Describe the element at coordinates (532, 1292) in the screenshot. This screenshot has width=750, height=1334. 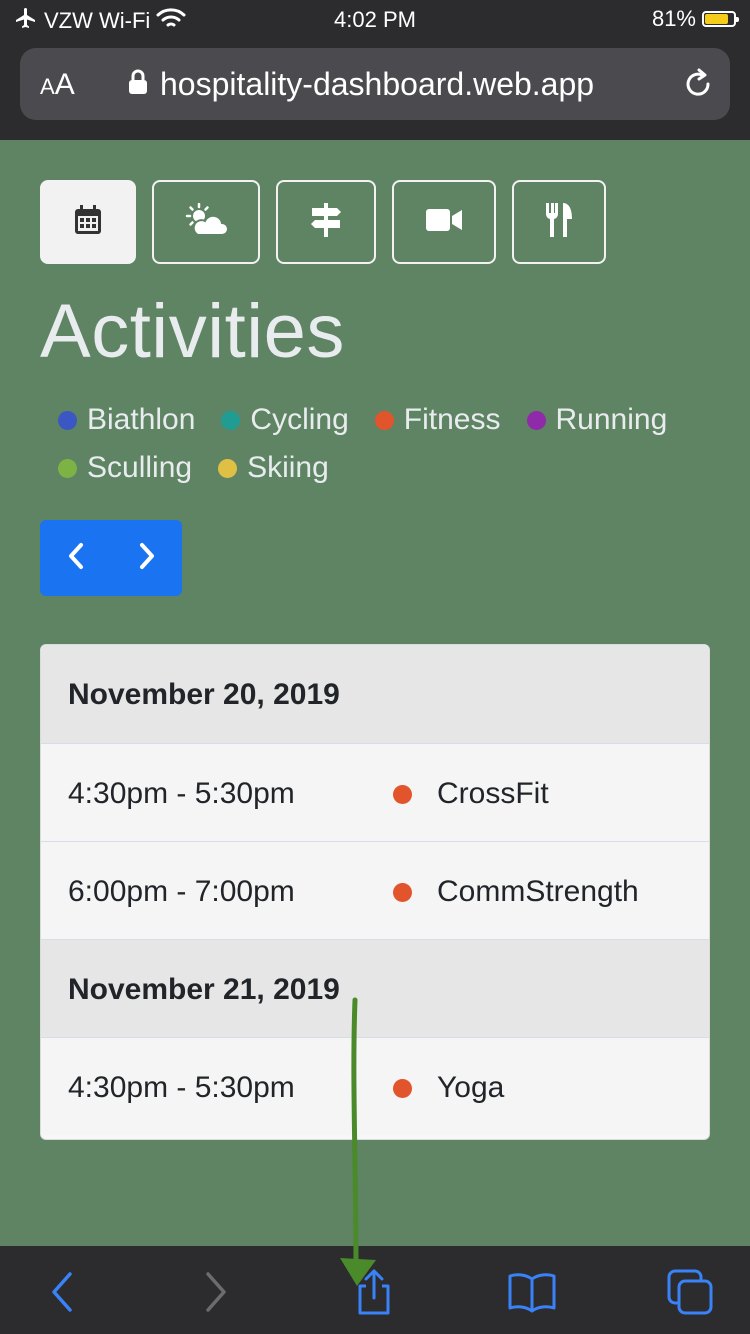
I see `bookmarks-icon` at that location.